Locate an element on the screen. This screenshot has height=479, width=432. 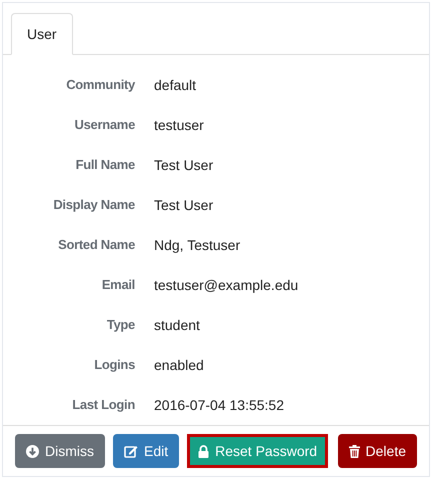
field-label: Sorted Name is located at coordinates (96, 245).